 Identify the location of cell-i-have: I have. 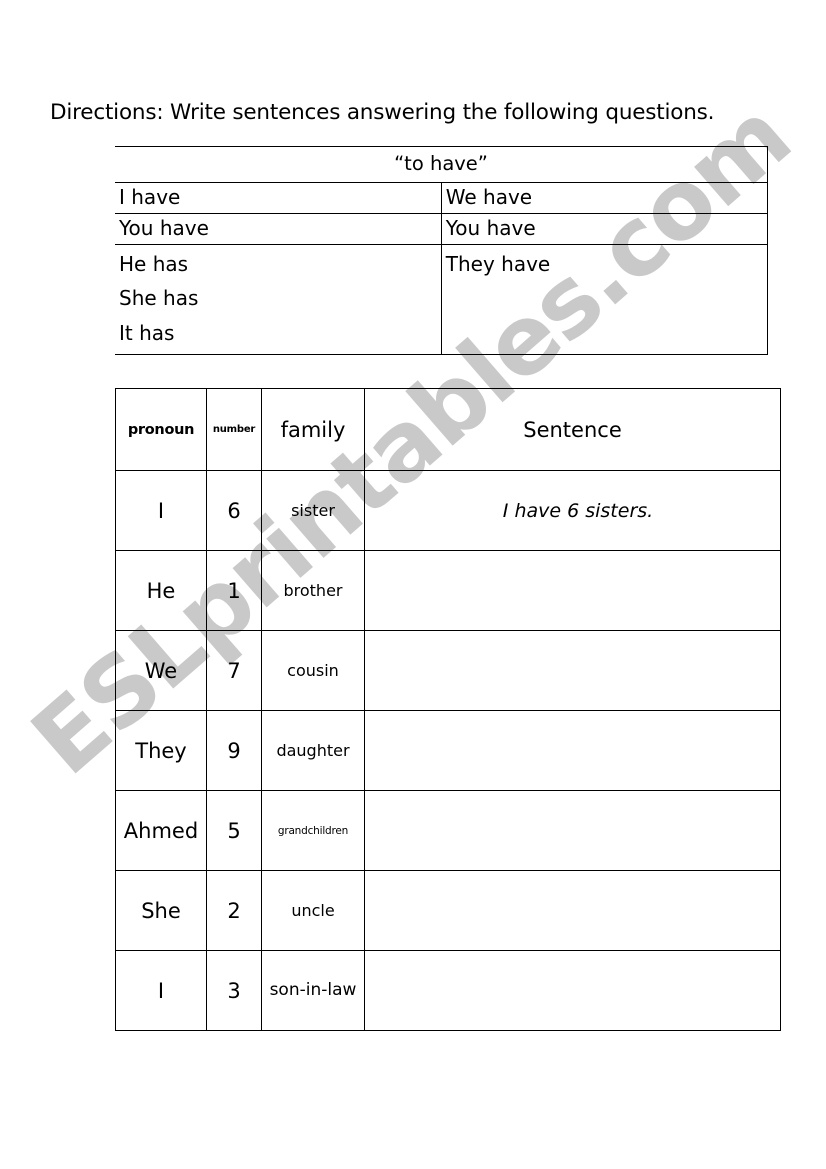
(278, 198).